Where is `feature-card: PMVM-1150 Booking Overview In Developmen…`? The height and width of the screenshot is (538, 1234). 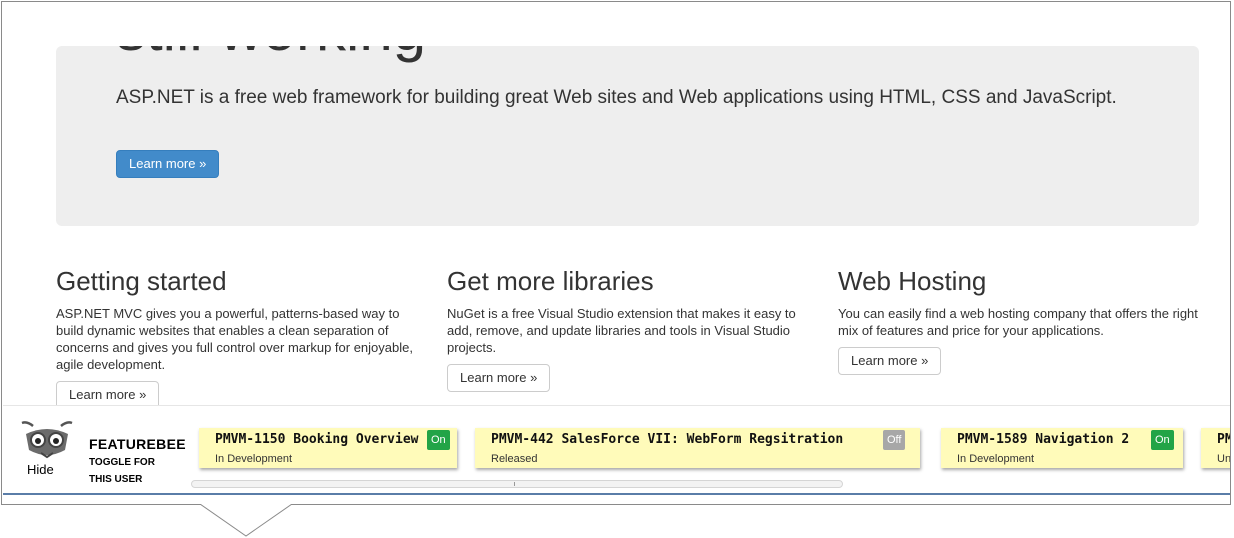
feature-card: PMVM-1150 Booking Overview In Developmen… is located at coordinates (328, 448).